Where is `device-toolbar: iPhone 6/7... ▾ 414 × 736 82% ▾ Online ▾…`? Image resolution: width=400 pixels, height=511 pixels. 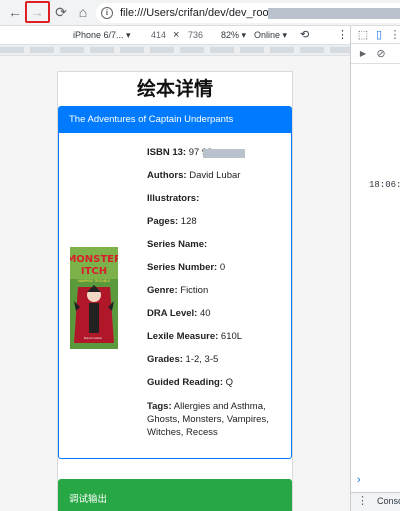 device-toolbar: iPhone 6/7... ▾ 414 × 736 82% ▾ Online ▾… is located at coordinates (175, 35).